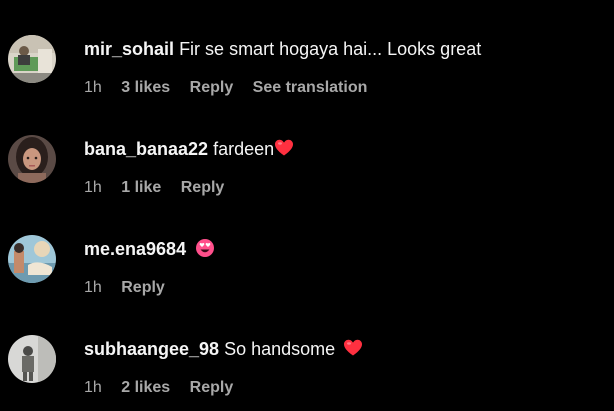 This screenshot has width=614, height=411. What do you see at coordinates (161, 188) in the screenshot?
I see `comment-meta: 1h 1 like Reply` at bounding box center [161, 188].